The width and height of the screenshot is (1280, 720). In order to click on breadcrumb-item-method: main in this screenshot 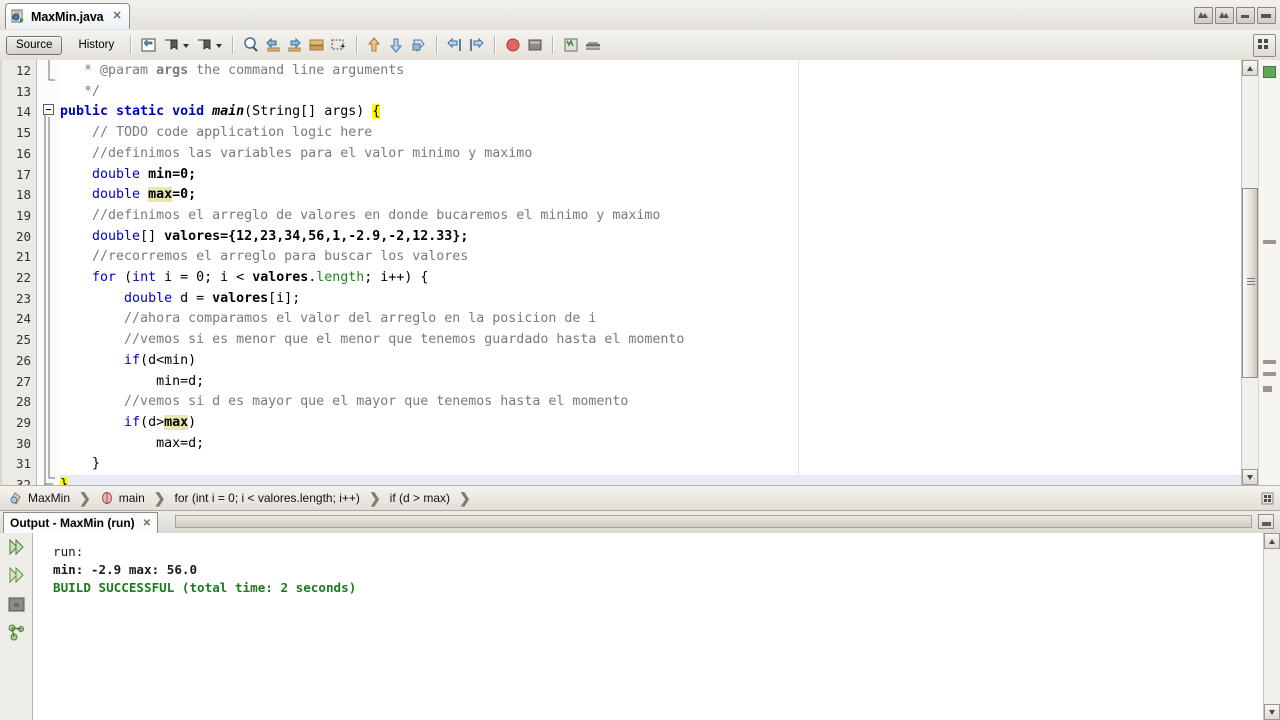, I will do `click(122, 498)`.